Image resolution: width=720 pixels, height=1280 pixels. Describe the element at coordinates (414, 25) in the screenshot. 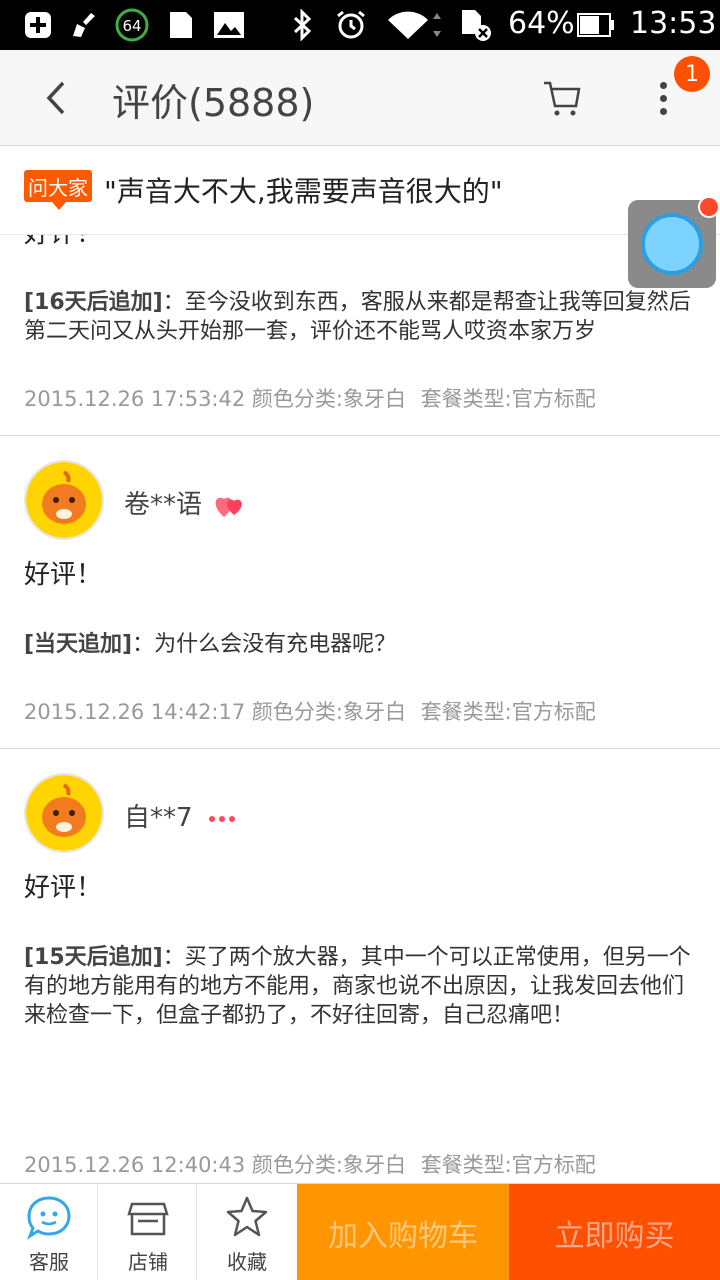

I see `wifi-icon` at that location.